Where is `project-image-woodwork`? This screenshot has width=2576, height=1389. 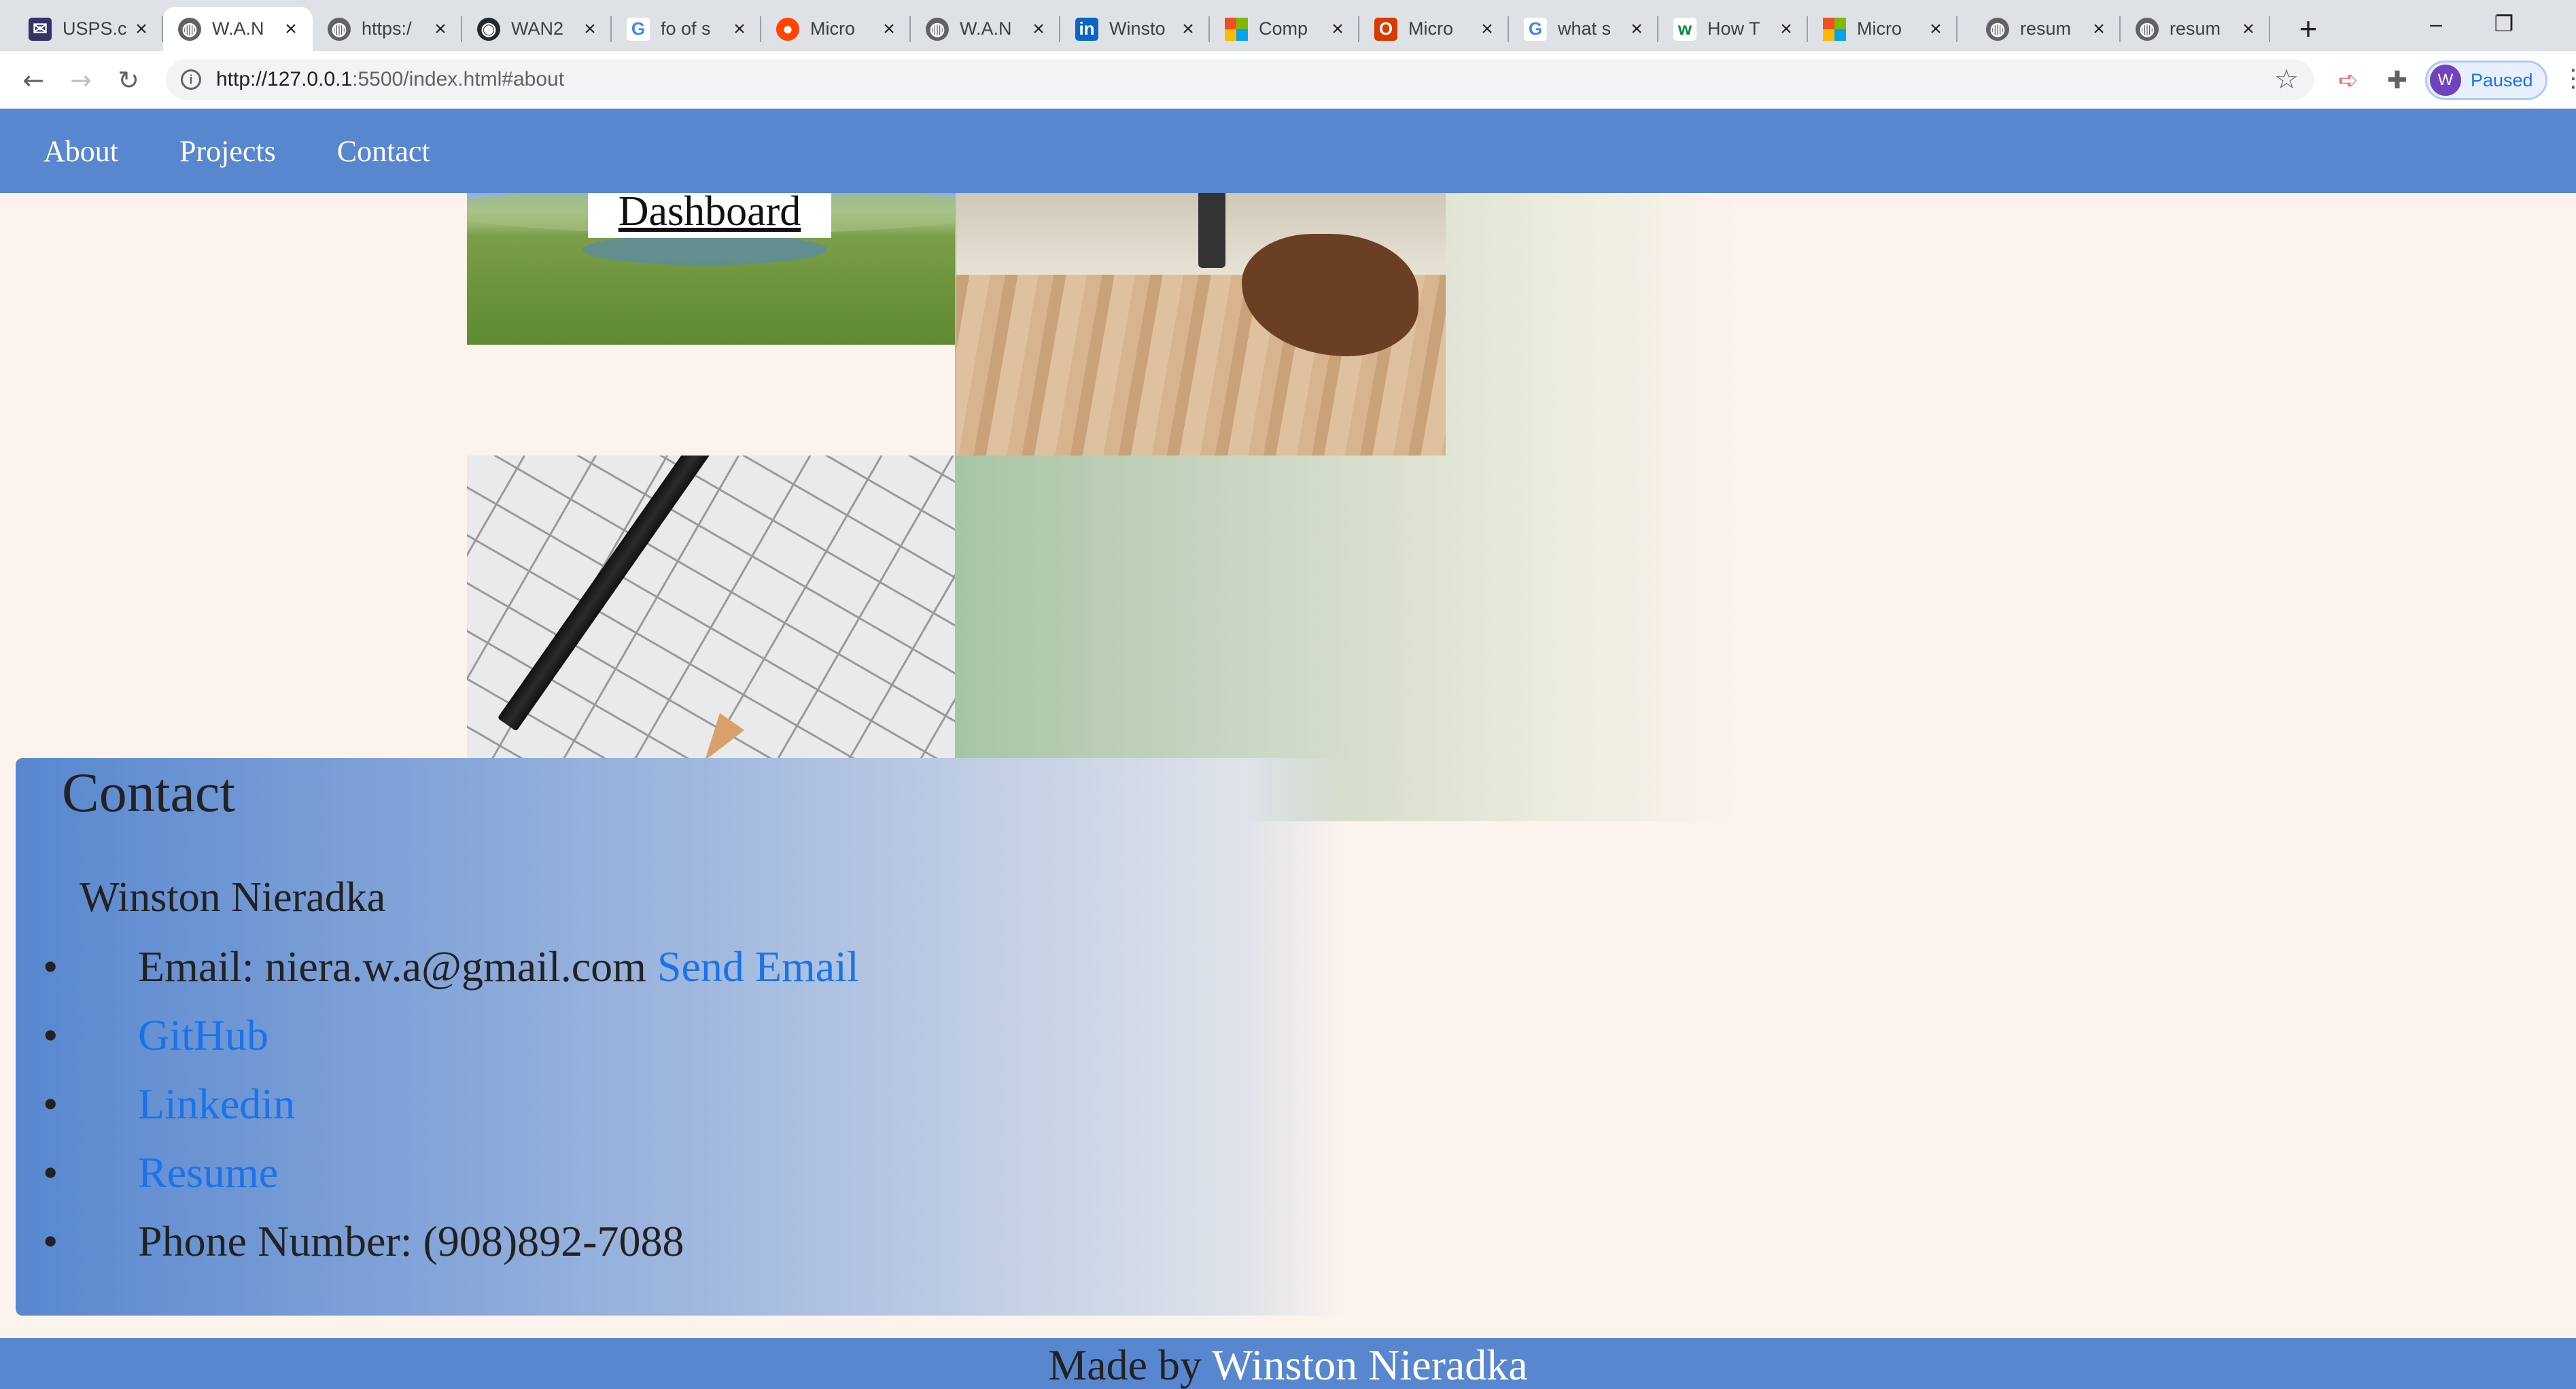
project-image-woodwork is located at coordinates (1201, 324).